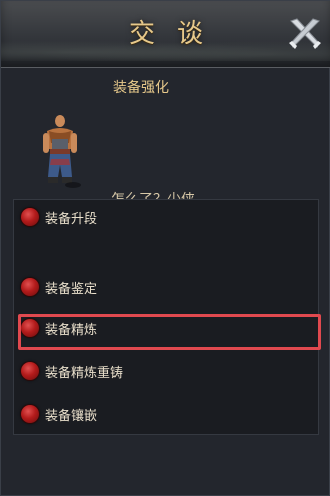 The height and width of the screenshot is (496, 330). I want to click on npc-portrait, so click(60, 151).